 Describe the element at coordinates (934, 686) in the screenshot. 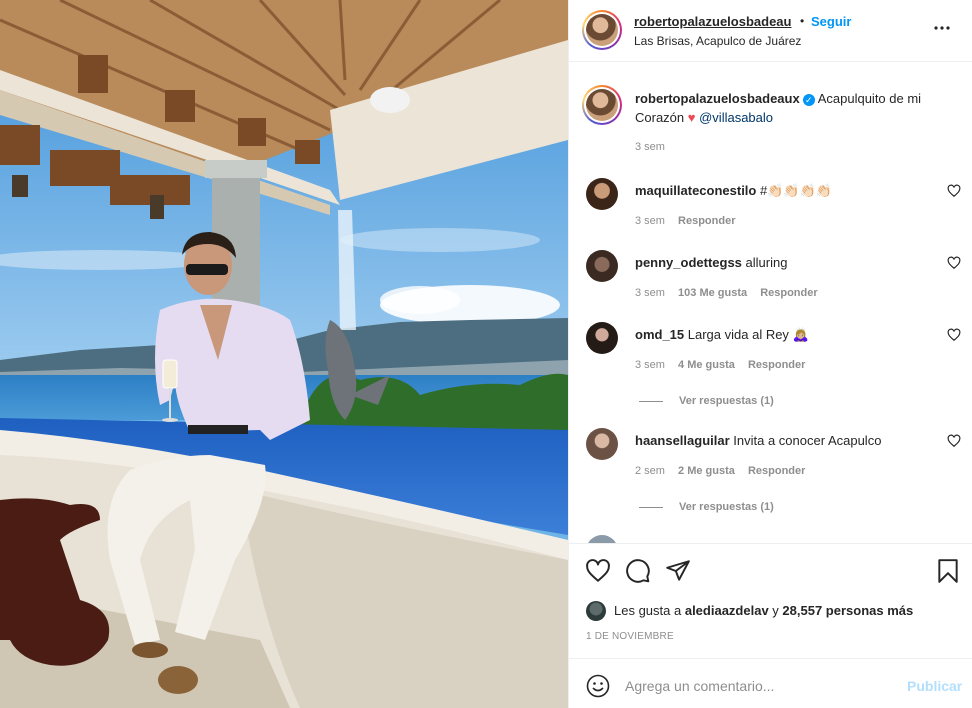

I see `publish-comment-button: Publicar` at that location.